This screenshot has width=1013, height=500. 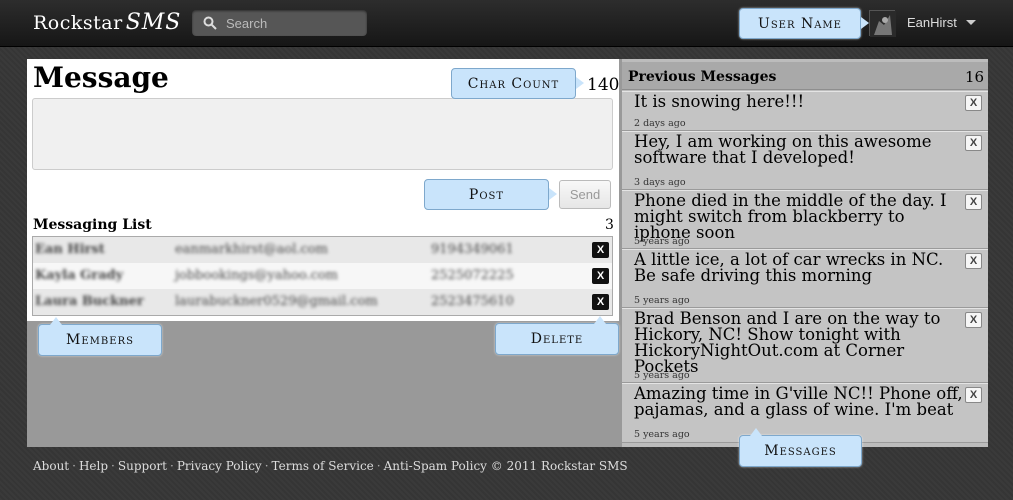 What do you see at coordinates (219, 466) in the screenshot?
I see `footer-link-privacy: Privacy Policy` at bounding box center [219, 466].